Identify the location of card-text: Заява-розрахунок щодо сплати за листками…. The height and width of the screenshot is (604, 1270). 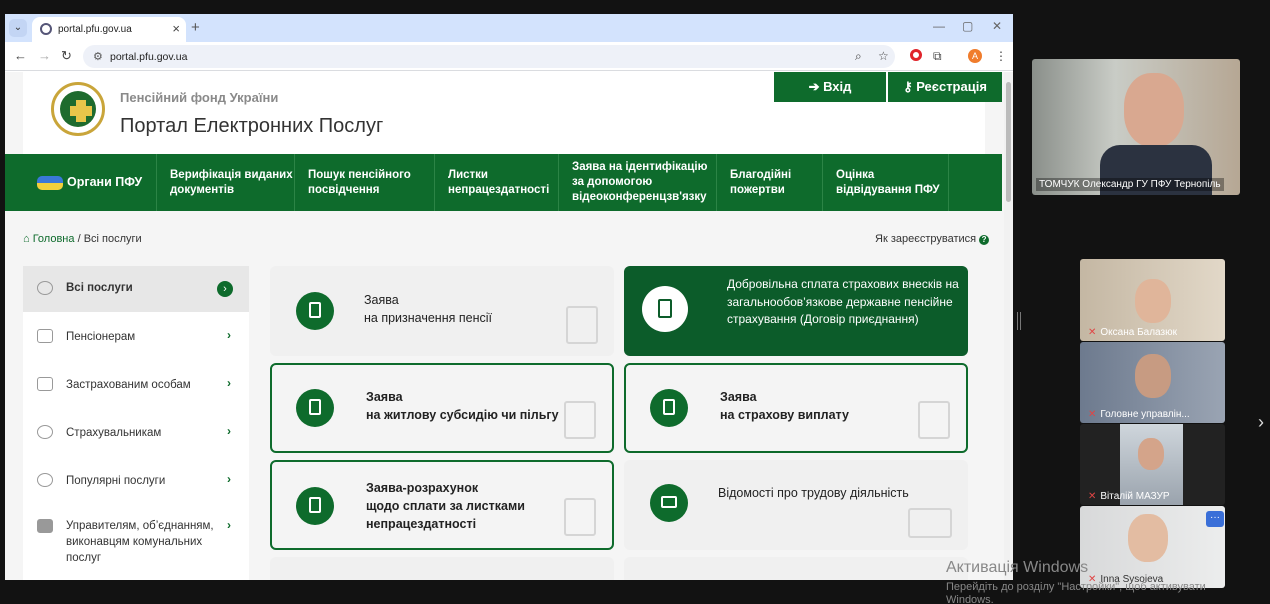
(445, 506).